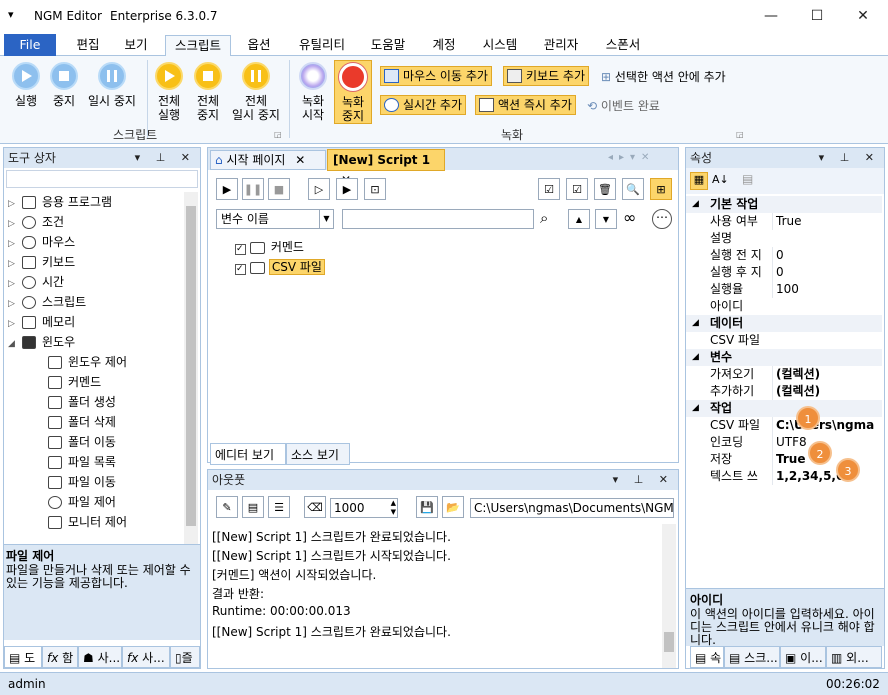  Describe the element at coordinates (364, 508) in the screenshot. I see `line-count-stepper: 1000 ▲ ▼` at that location.